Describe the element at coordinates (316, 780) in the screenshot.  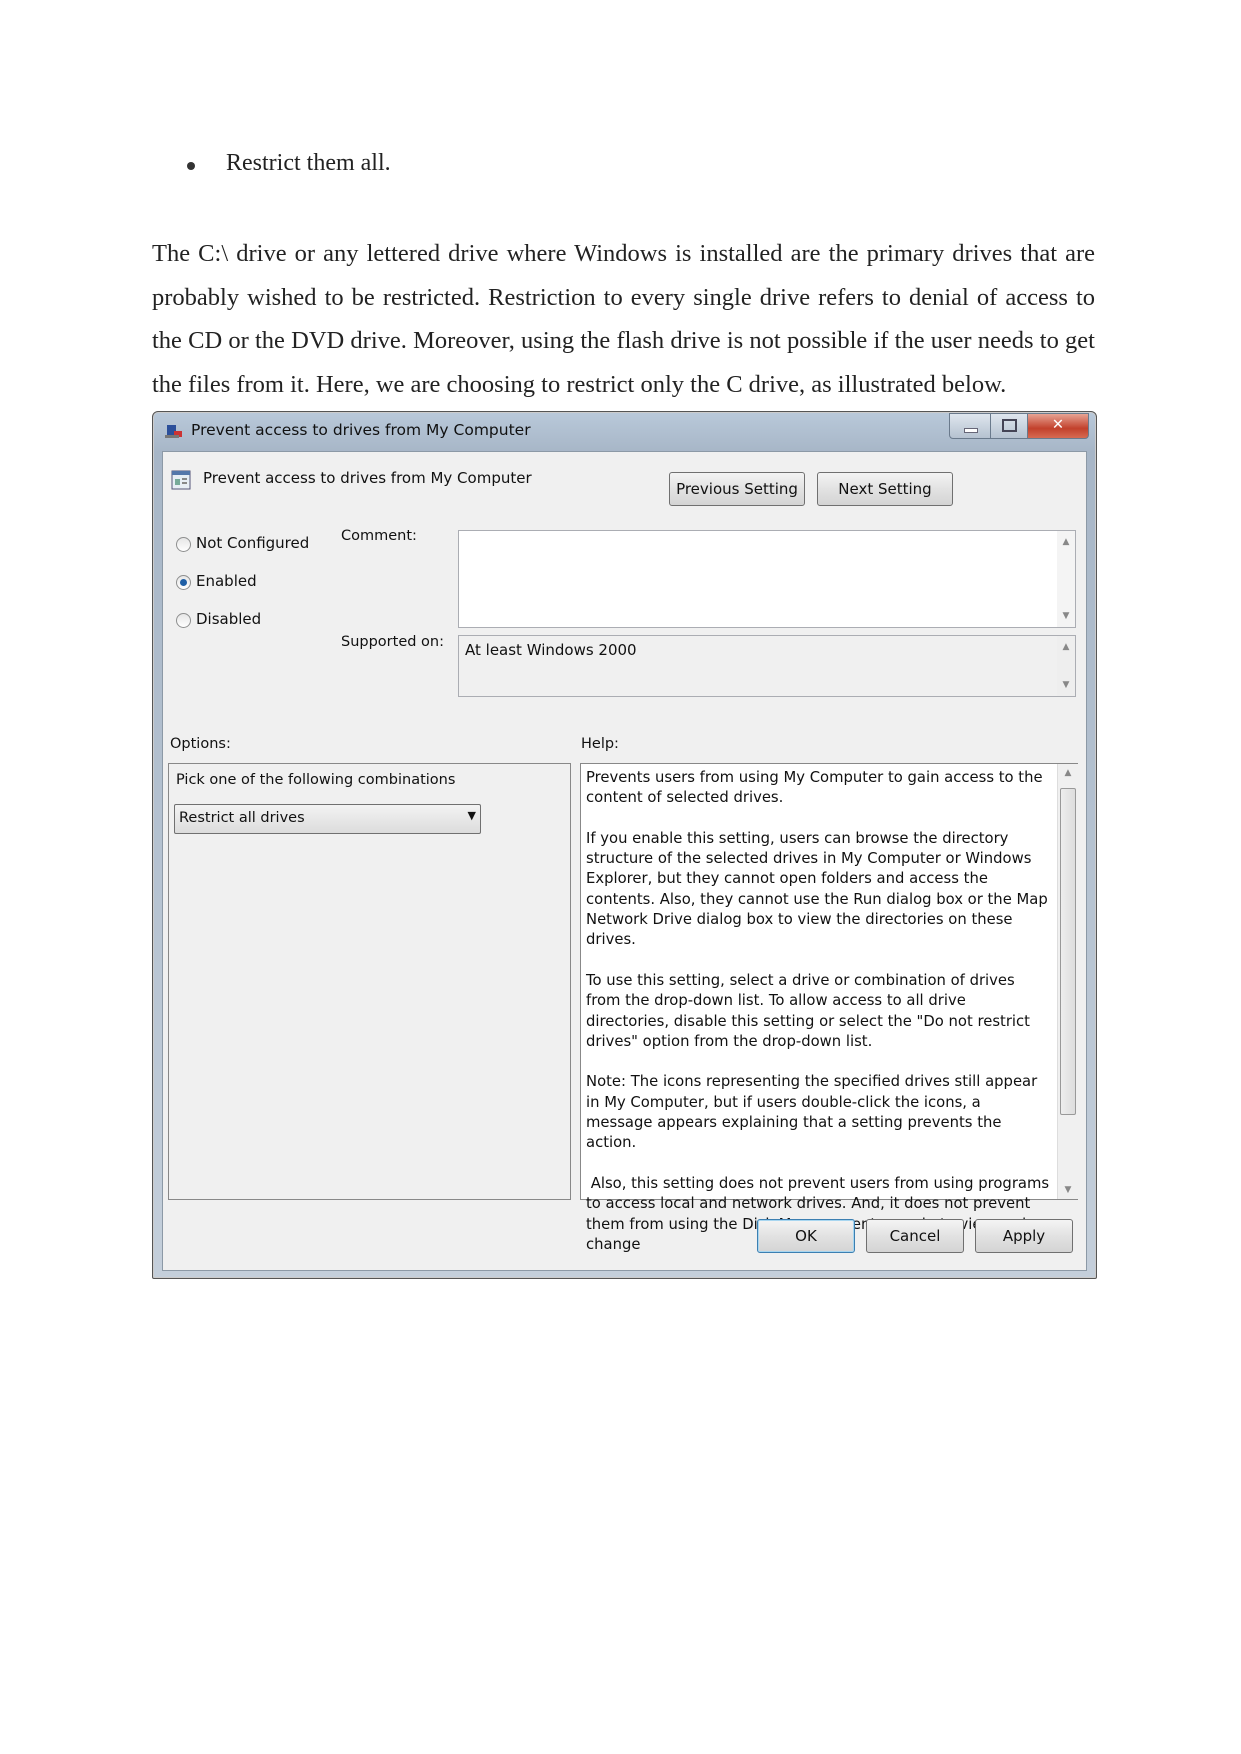
I see `options-prompt: Pick one of the following combinations` at that location.